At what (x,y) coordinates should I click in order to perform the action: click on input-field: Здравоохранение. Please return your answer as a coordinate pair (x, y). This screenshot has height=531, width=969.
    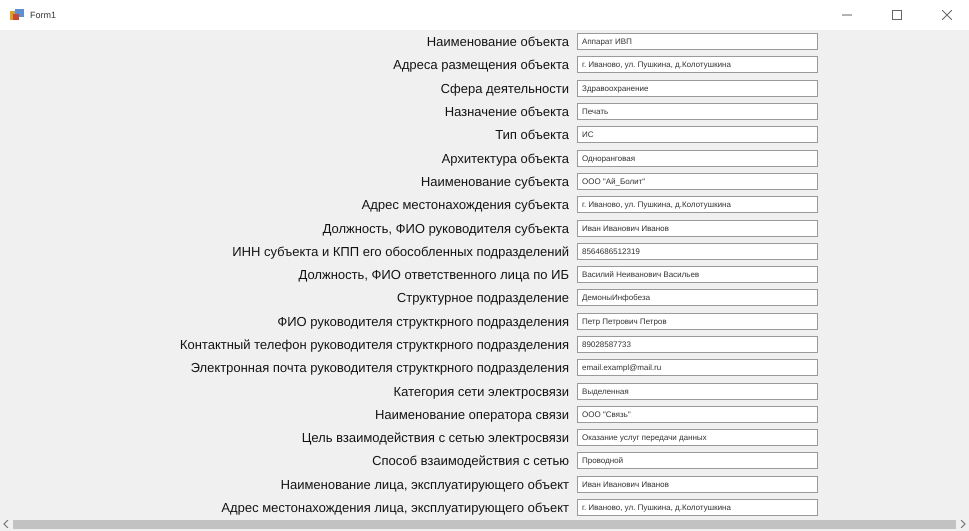
    Looking at the image, I should click on (697, 88).